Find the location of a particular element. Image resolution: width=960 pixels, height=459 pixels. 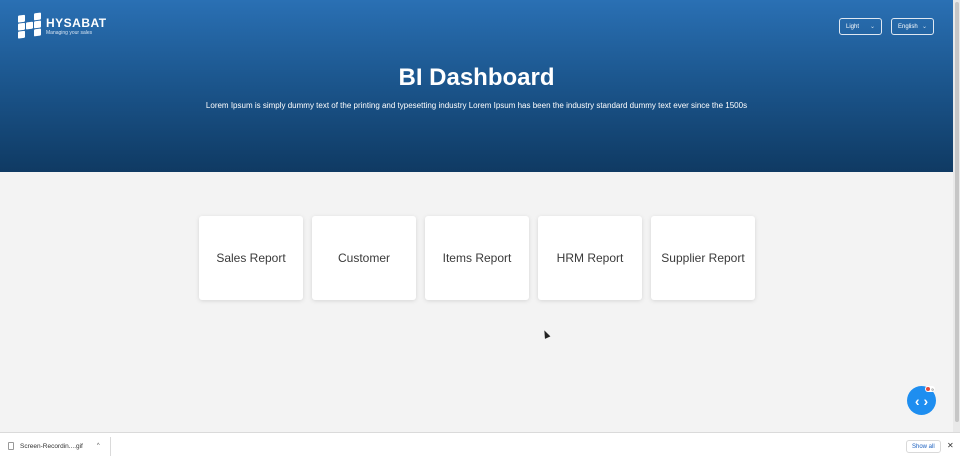

supplier-report-card: Supplier Report is located at coordinates (703, 258).